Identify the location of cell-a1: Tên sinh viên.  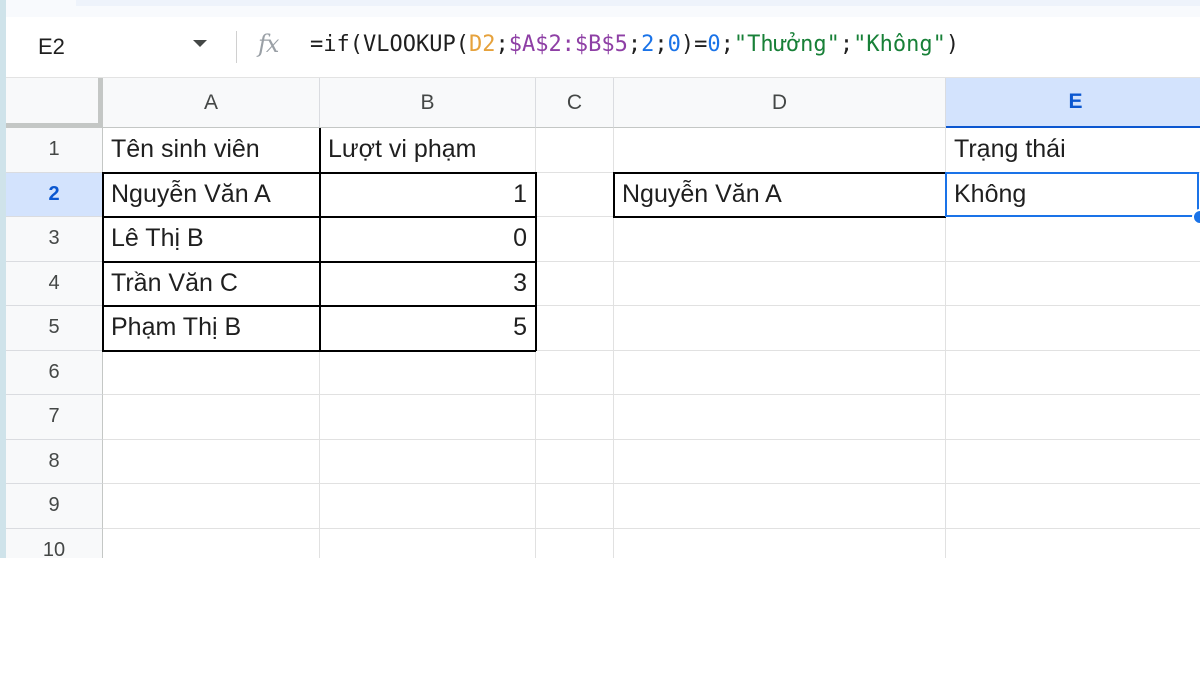
(211, 150).